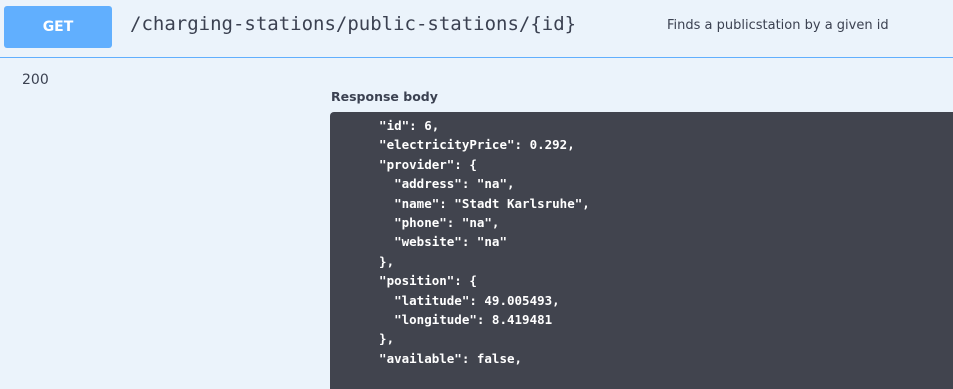 This screenshot has height=389, width=953. What do you see at coordinates (353, 24) in the screenshot?
I see `endpoint-path: /charging-stations/public-stations/{id}` at bounding box center [353, 24].